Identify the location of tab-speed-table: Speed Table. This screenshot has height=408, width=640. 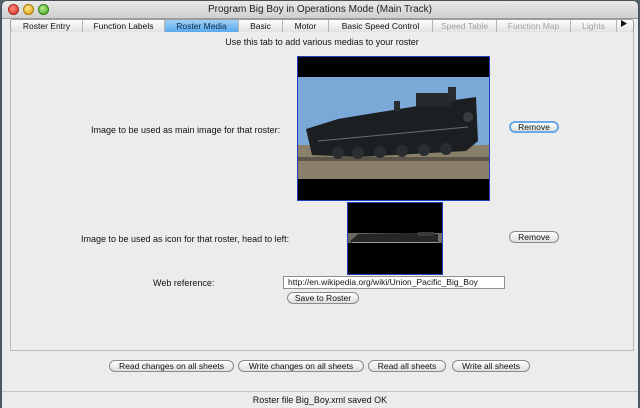
(465, 26).